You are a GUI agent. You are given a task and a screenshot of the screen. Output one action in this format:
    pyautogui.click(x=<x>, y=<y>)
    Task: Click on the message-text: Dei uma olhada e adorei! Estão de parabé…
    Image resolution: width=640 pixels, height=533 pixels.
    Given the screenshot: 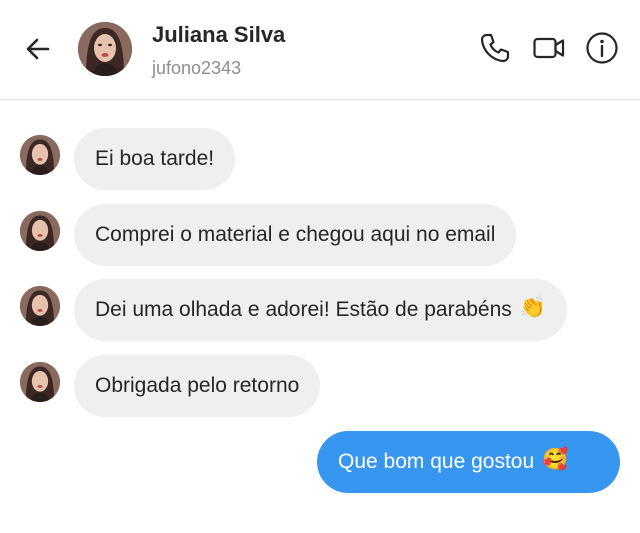 What is the action you would take?
    pyautogui.click(x=303, y=309)
    